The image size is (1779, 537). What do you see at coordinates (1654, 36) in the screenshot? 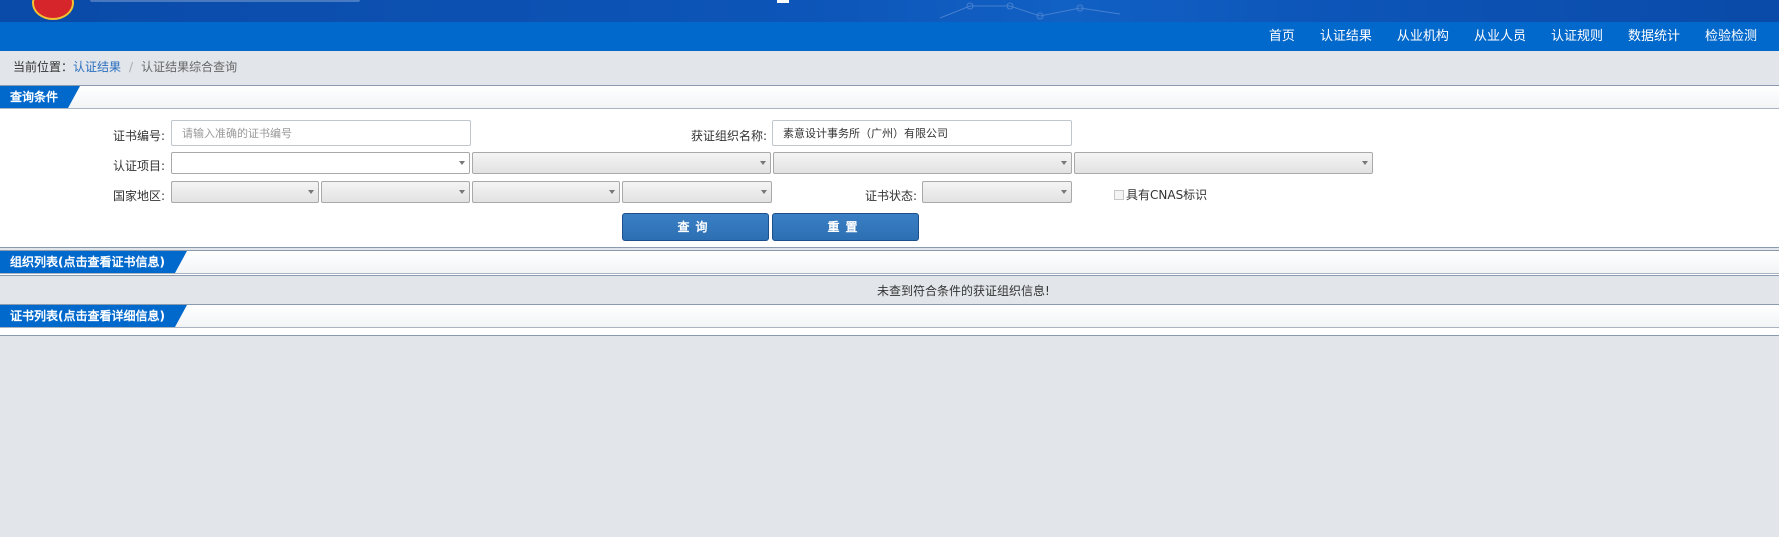
I see `nav-item-statistics: 数据统计` at bounding box center [1654, 36].